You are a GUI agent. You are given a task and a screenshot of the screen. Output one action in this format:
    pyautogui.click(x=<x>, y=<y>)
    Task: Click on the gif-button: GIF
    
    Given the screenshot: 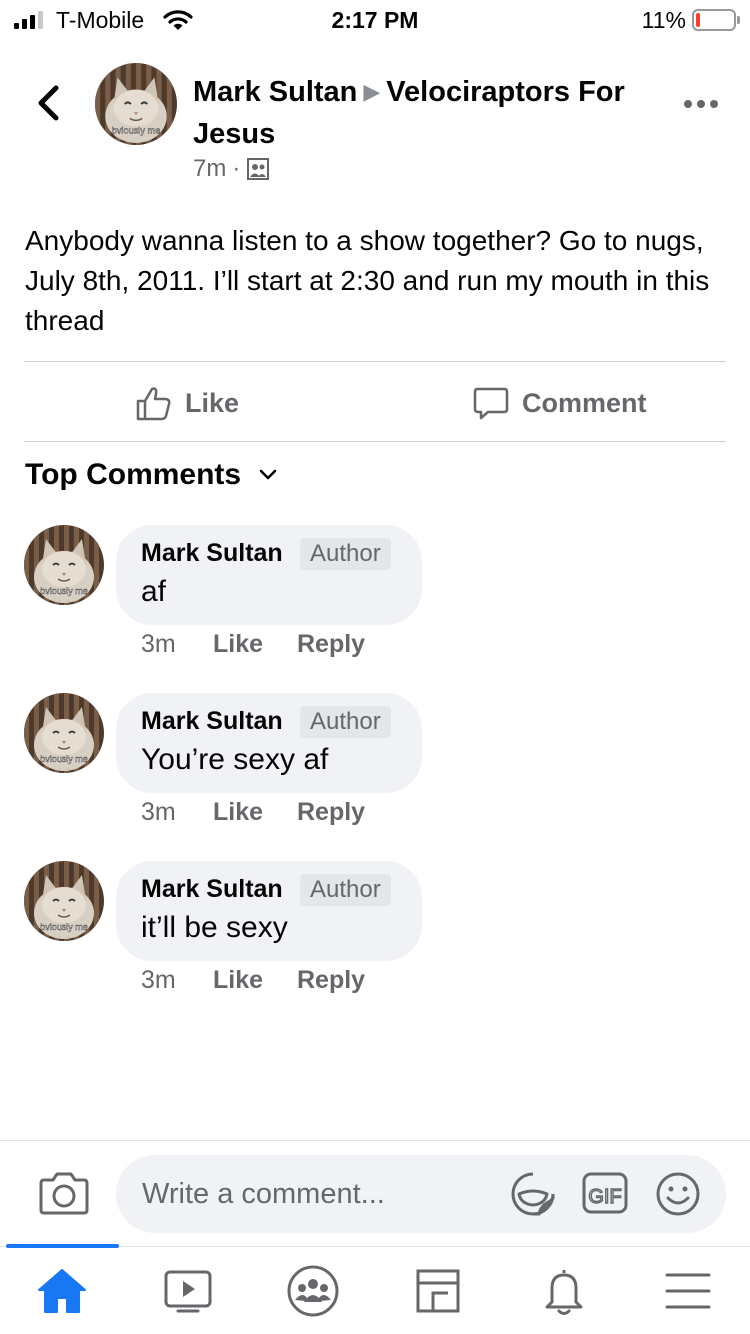 What is the action you would take?
    pyautogui.click(x=605, y=1194)
    